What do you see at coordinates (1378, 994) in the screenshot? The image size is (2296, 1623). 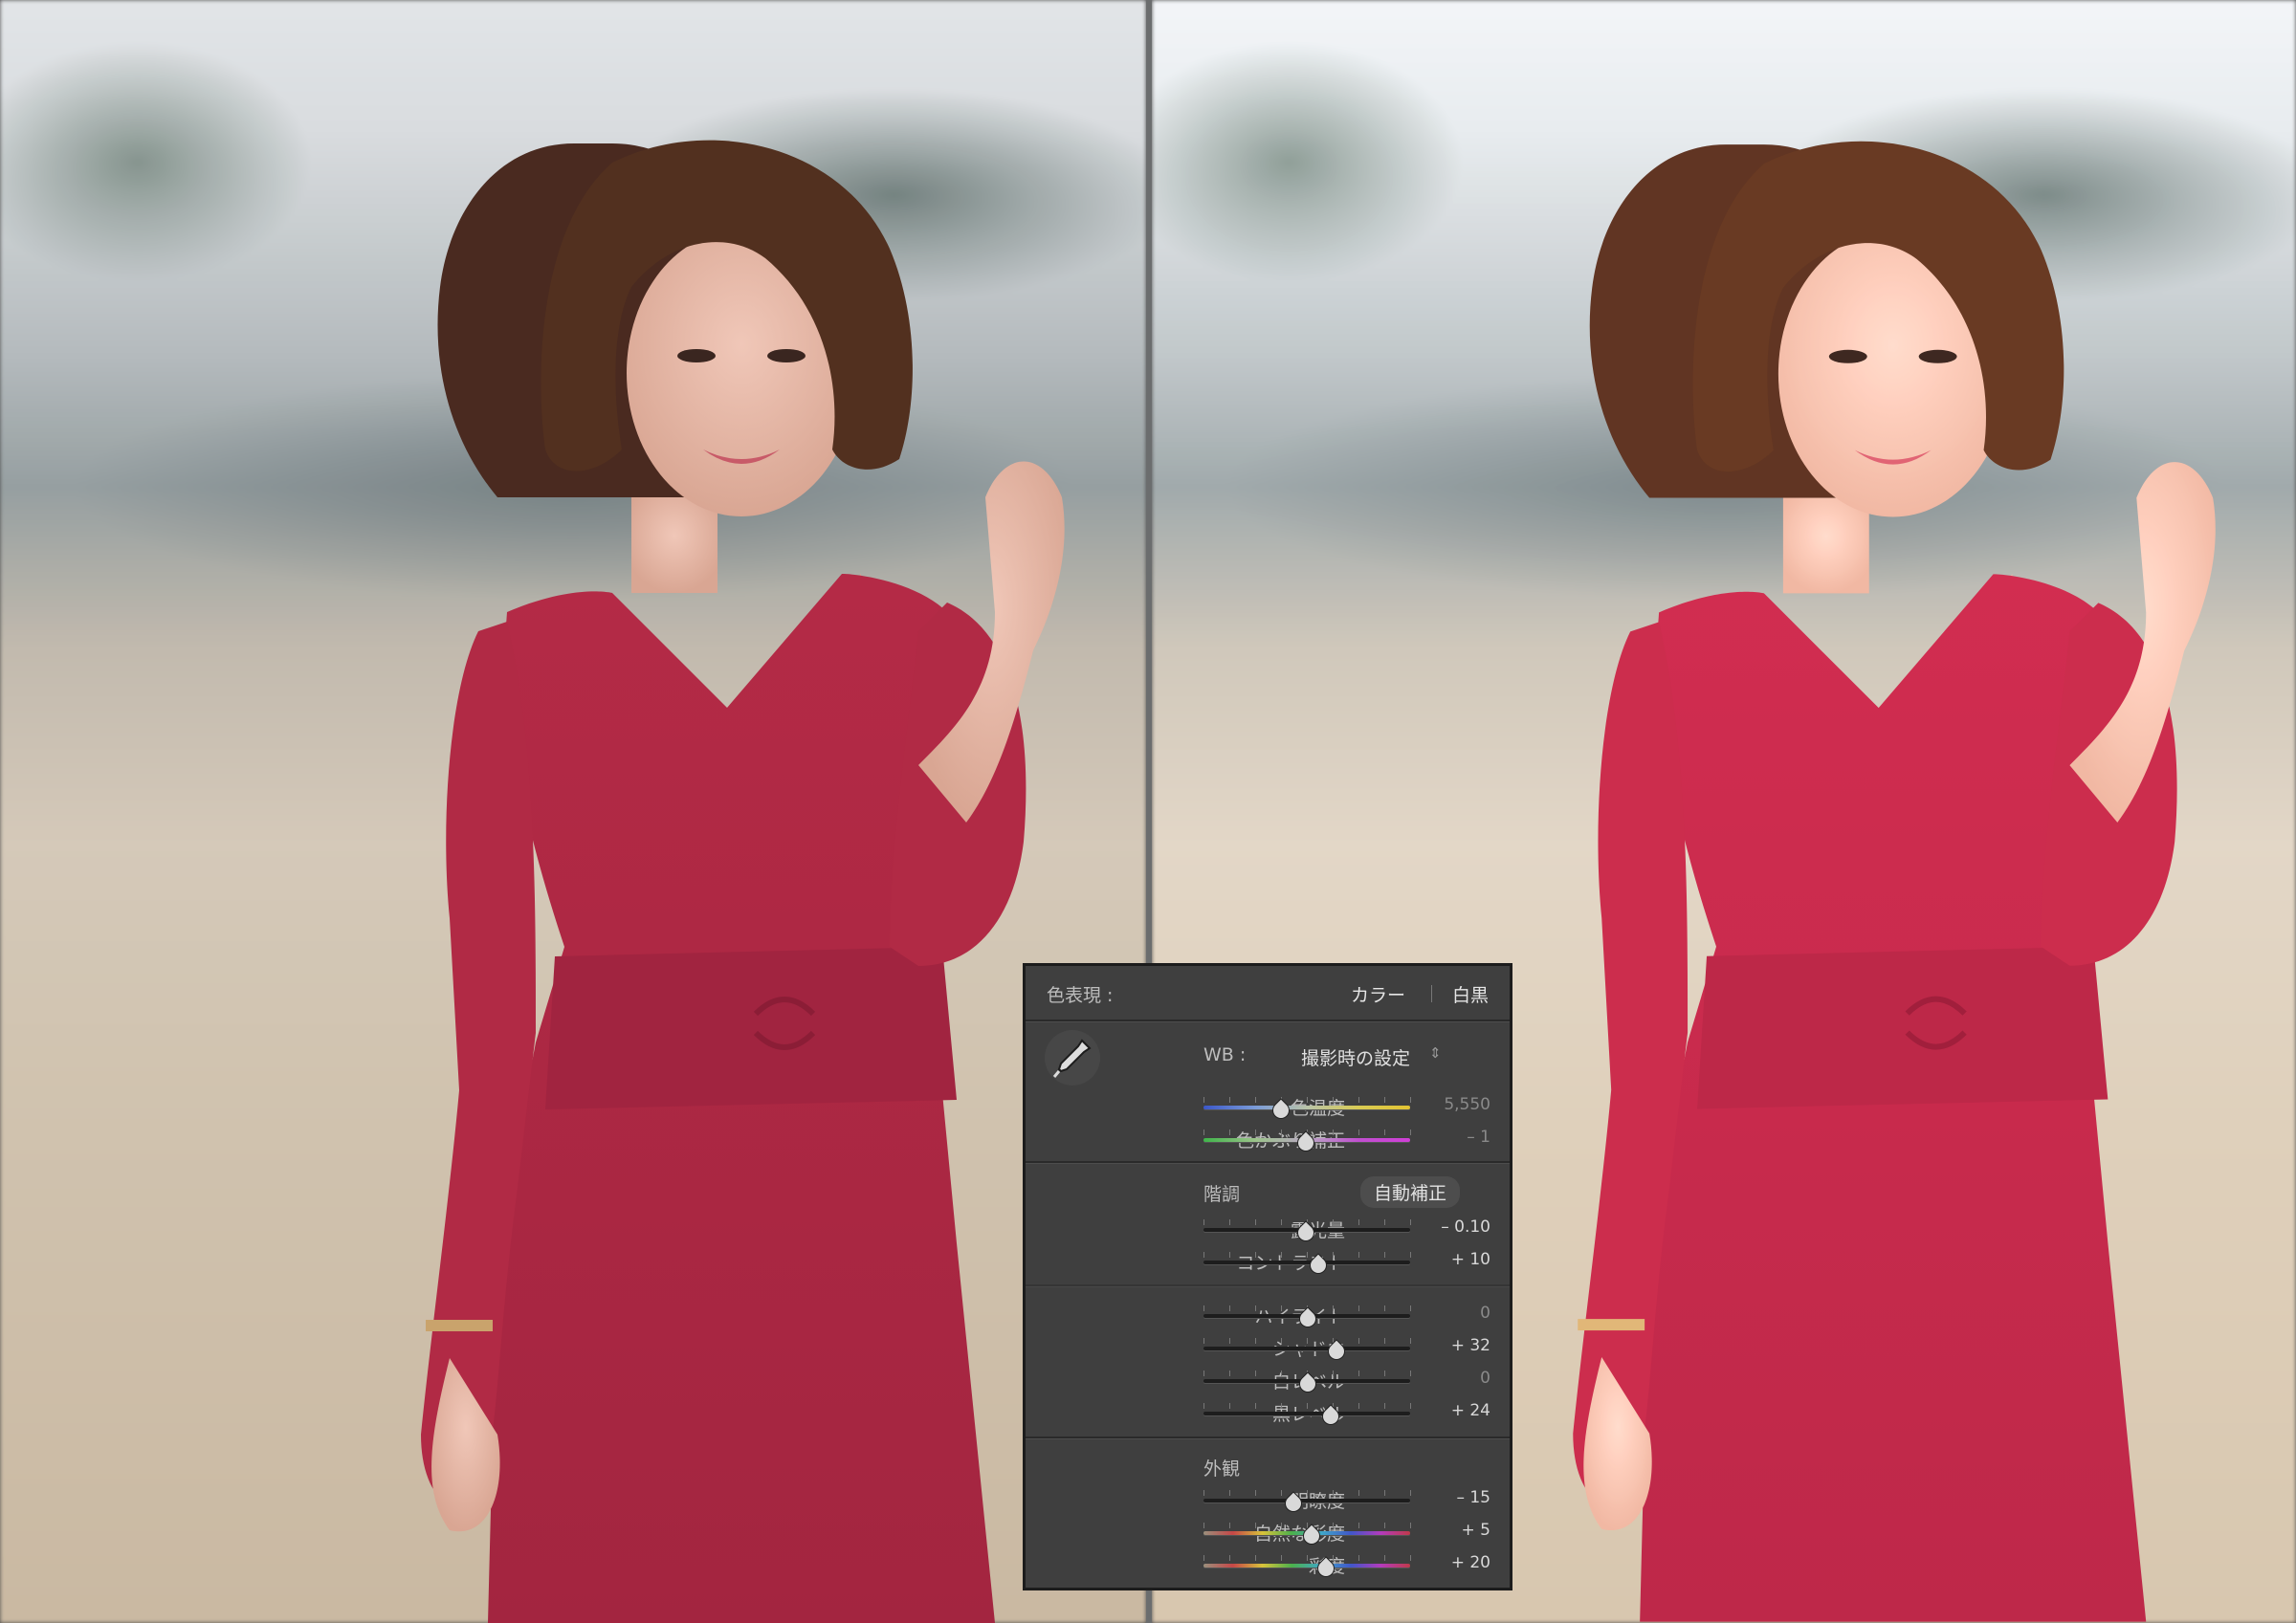 I see `treatment-color-button: カラー` at bounding box center [1378, 994].